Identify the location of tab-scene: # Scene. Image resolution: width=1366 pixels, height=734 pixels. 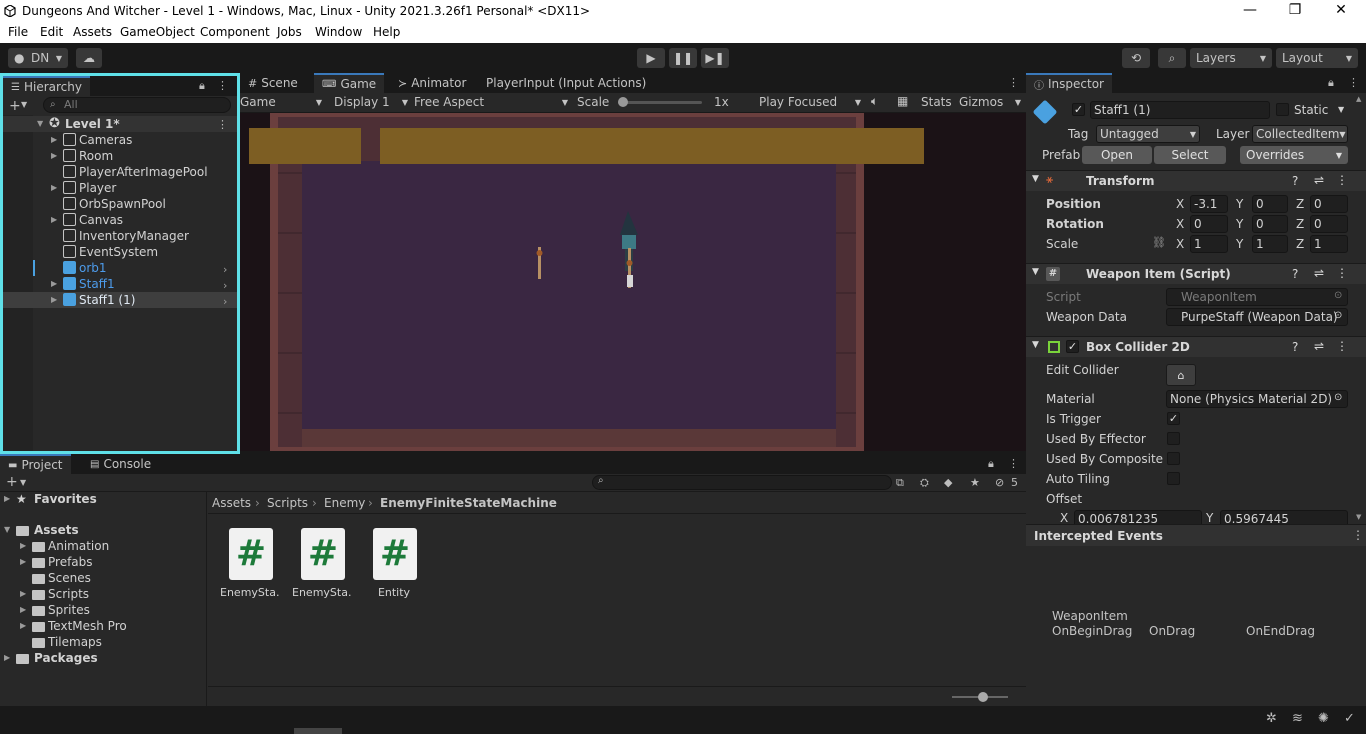
(273, 83).